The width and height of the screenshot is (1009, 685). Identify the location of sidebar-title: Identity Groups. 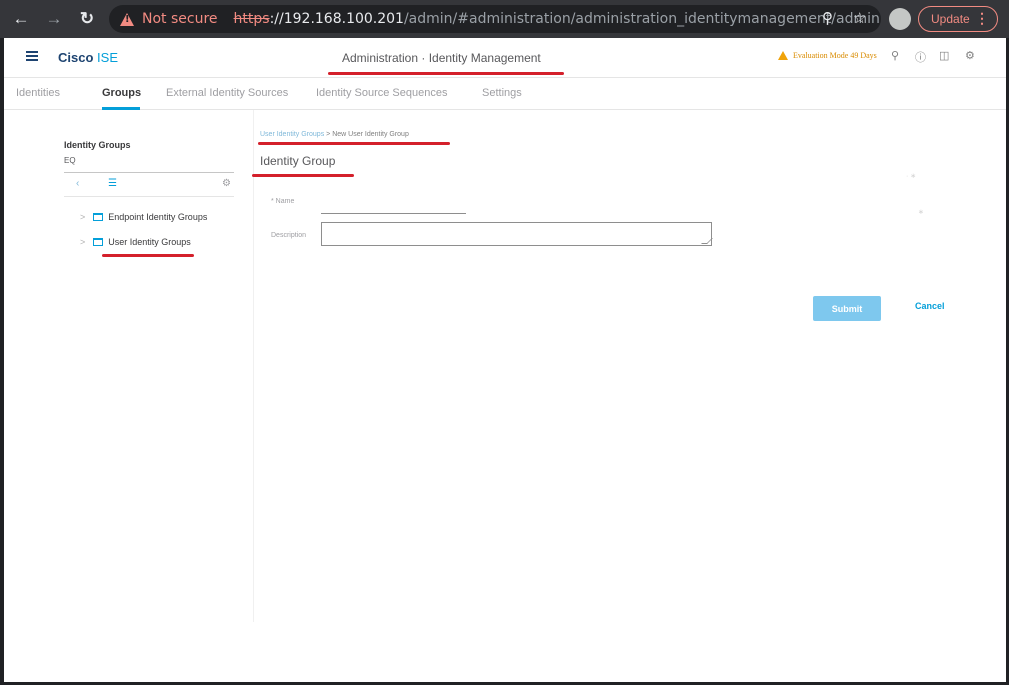
(97, 145).